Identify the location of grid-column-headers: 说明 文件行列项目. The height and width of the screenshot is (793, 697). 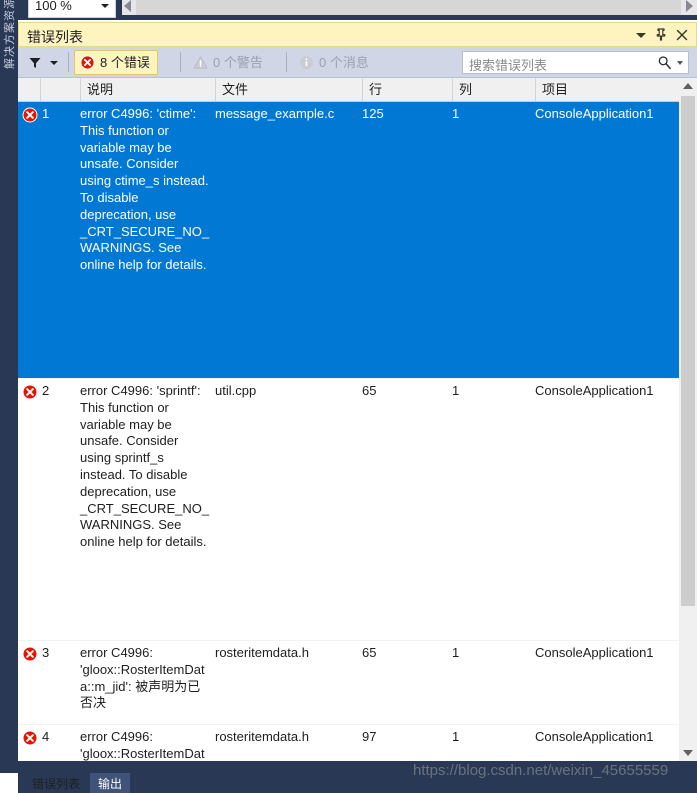
(348, 90).